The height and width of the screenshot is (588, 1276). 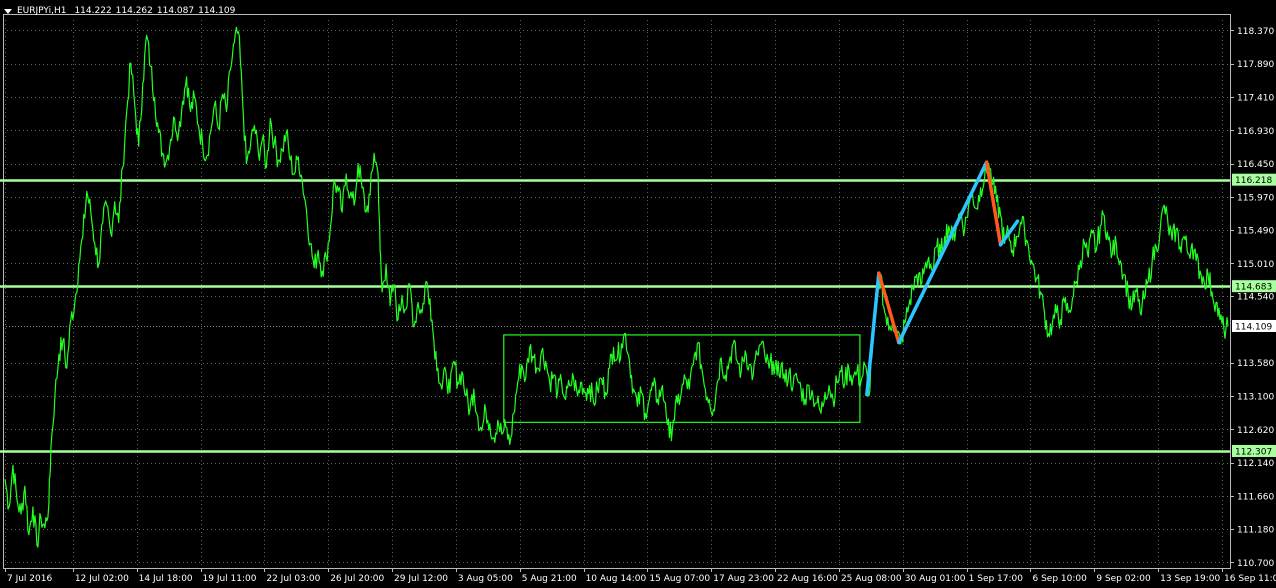 I want to click on y-axis-tick-label: 118.370, so click(x=1255, y=32).